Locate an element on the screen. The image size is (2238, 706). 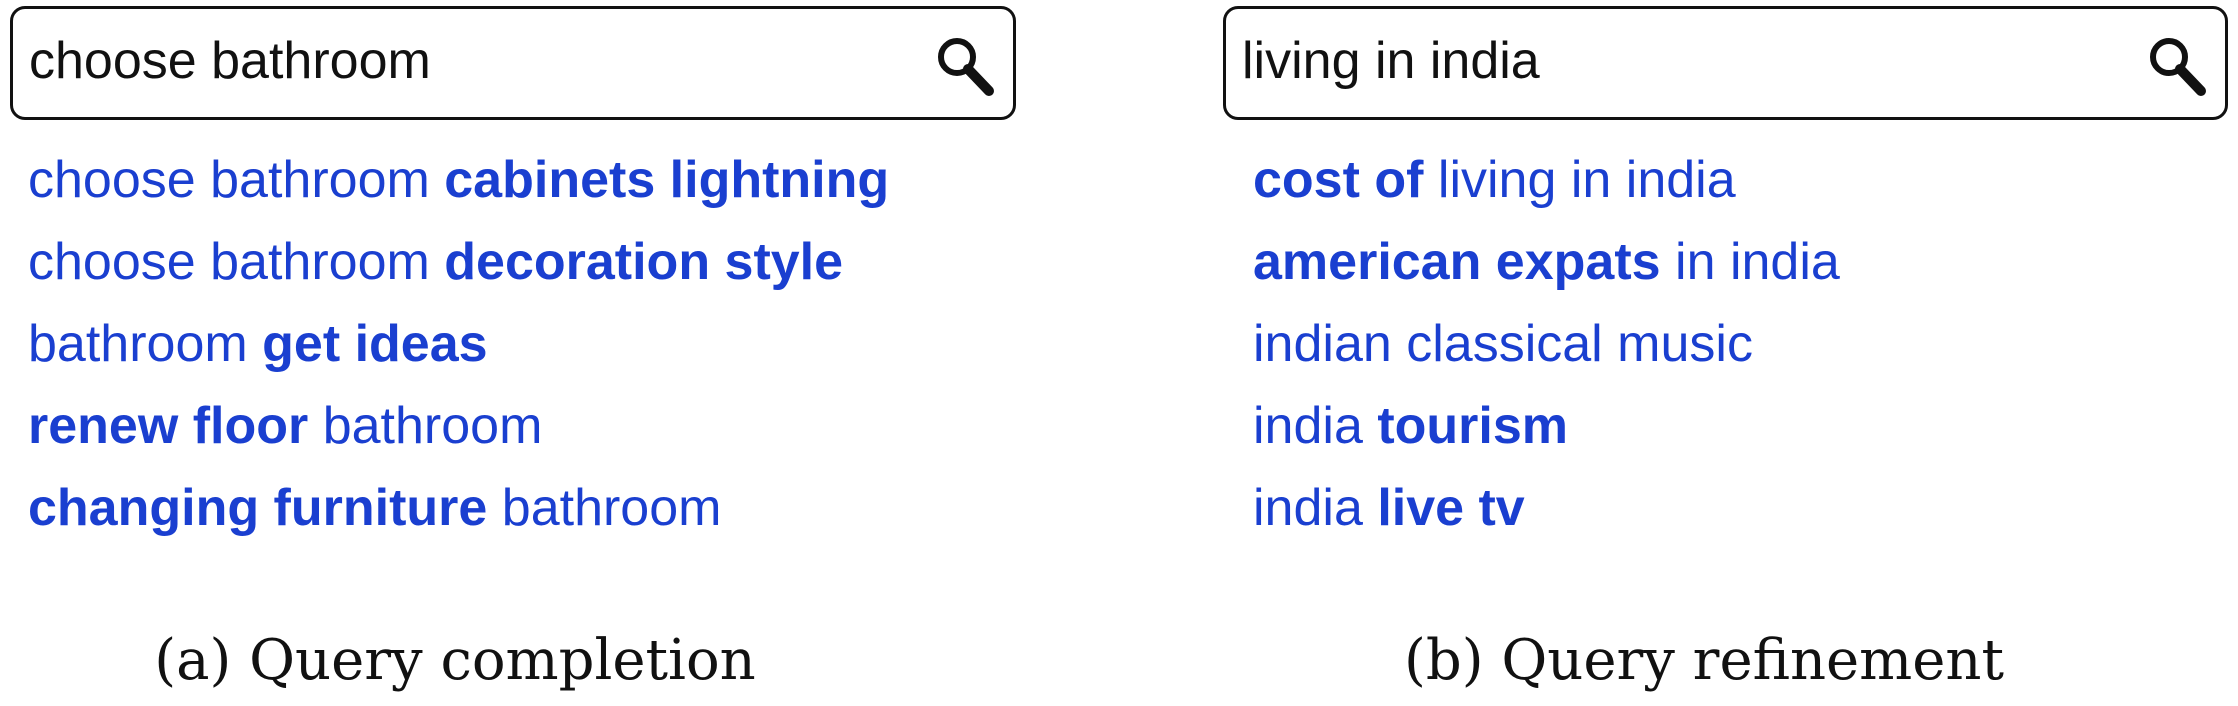
suggestion-item: indian classical music is located at coordinates (1546, 353).